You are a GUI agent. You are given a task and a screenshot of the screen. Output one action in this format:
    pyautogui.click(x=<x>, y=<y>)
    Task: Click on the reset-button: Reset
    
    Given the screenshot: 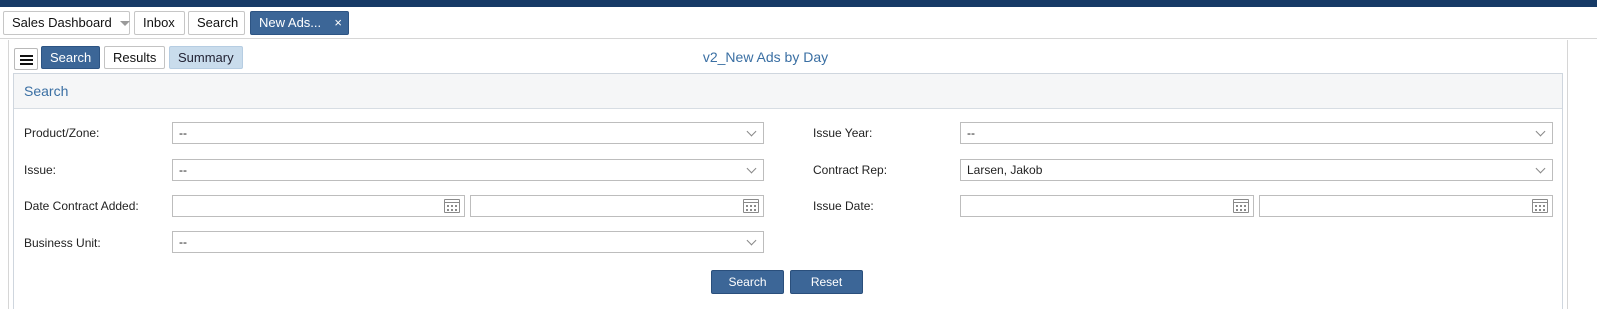 What is the action you would take?
    pyautogui.click(x=826, y=282)
    